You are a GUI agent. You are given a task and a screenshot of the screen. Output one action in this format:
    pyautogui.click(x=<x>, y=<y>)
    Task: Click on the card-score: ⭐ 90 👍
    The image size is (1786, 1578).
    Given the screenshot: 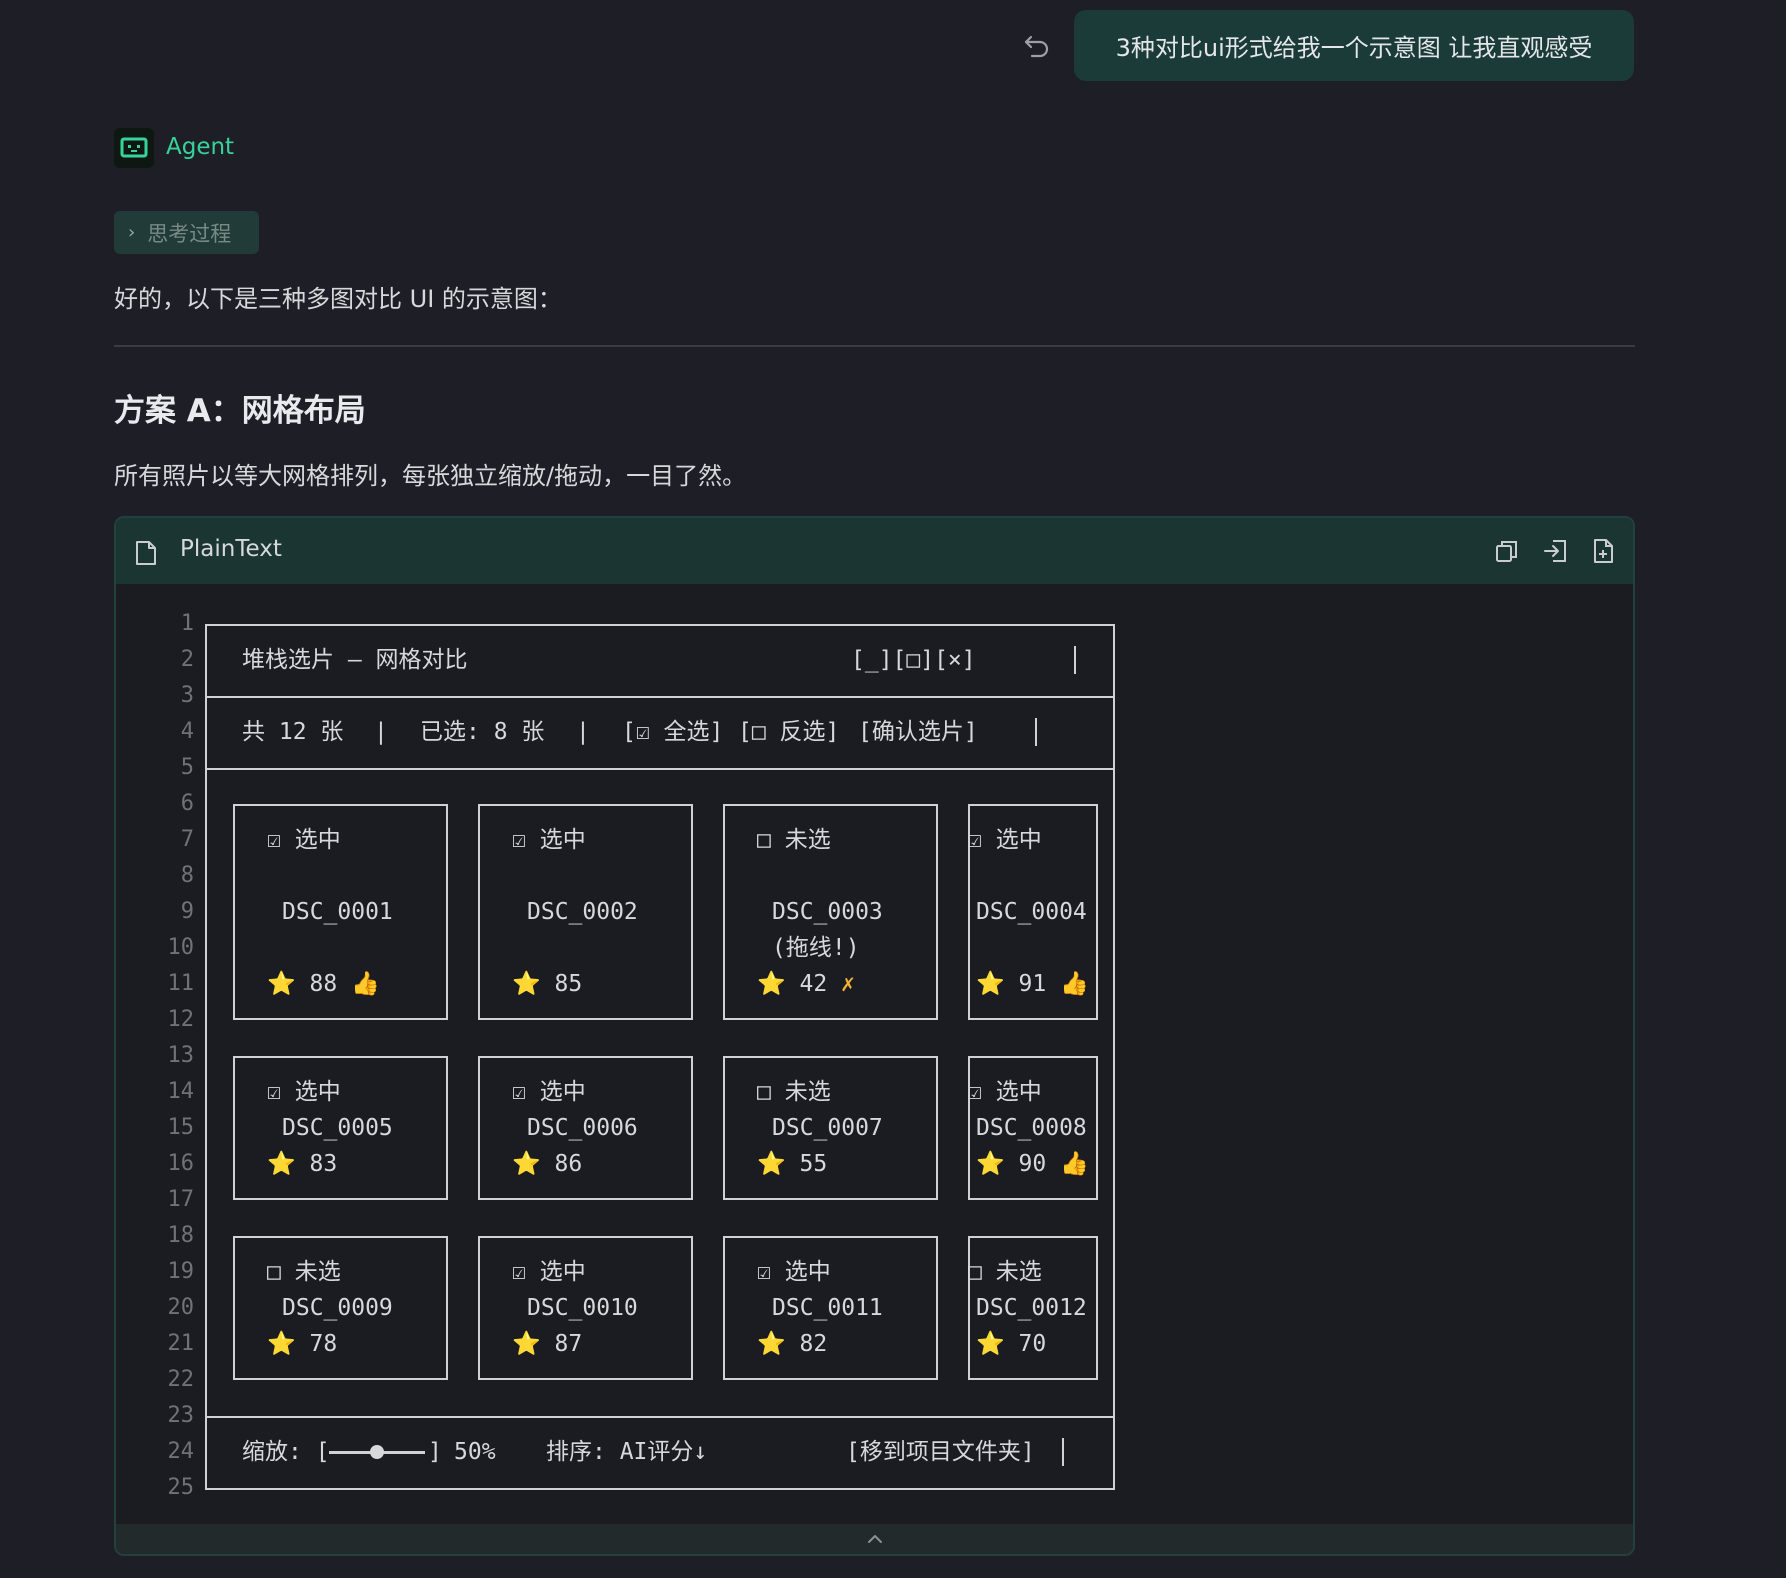 What is the action you would take?
    pyautogui.click(x=1032, y=1164)
    